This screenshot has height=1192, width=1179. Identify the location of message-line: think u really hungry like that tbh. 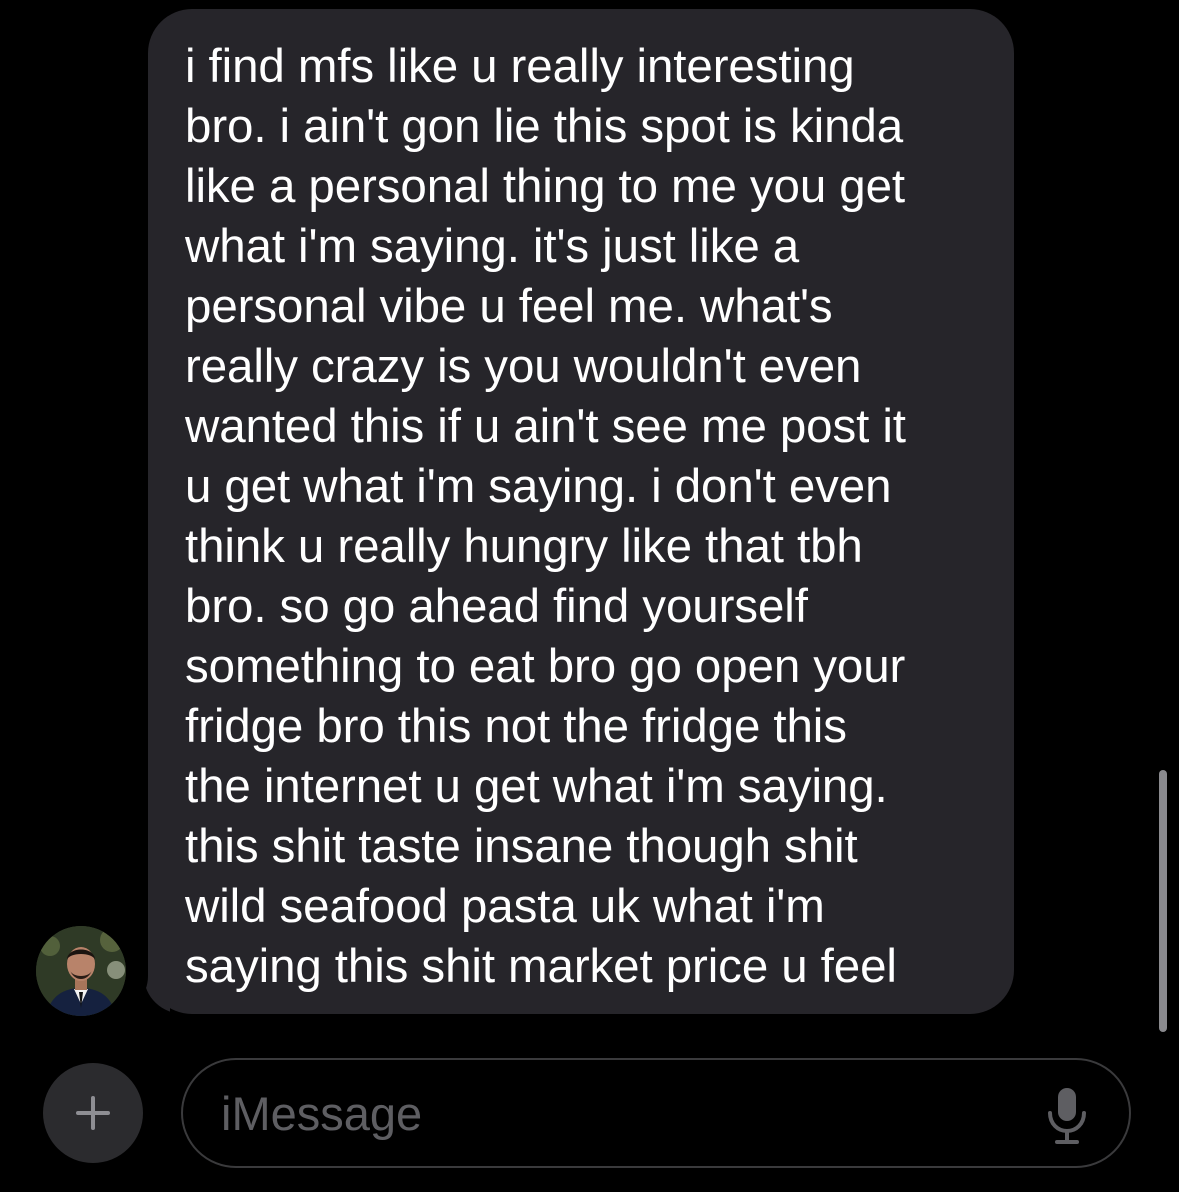
(524, 546).